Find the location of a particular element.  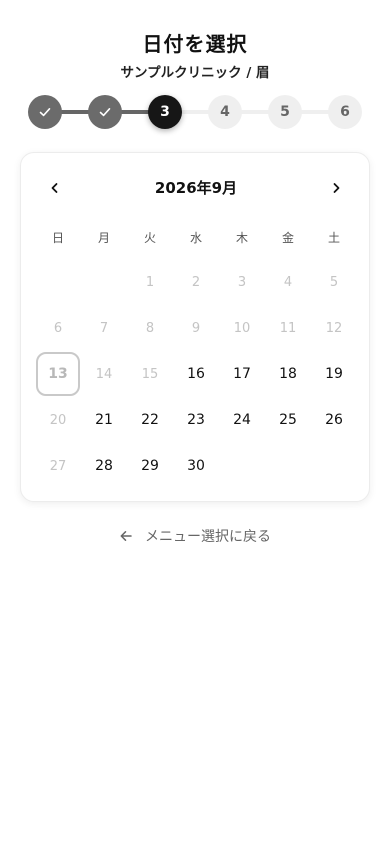

today-cell: 13 is located at coordinates (58, 374).